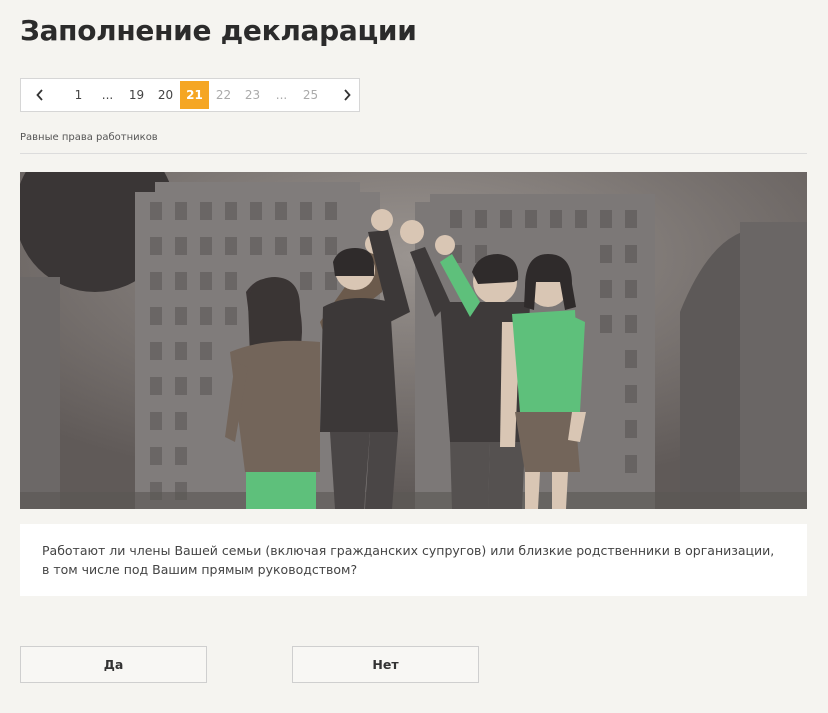 This screenshot has width=828, height=713. I want to click on divider, so click(413, 153).